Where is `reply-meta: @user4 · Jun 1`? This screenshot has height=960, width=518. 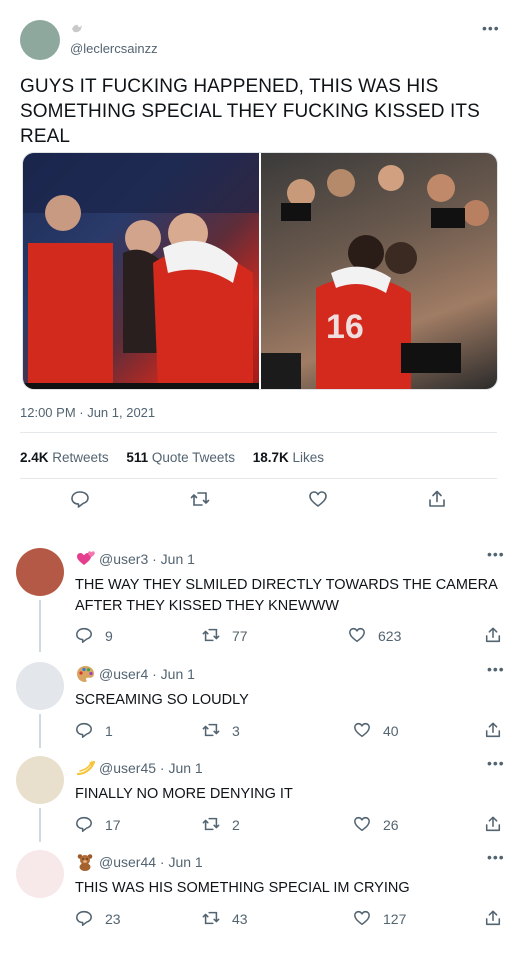 reply-meta: @user4 · Jun 1 is located at coordinates (147, 674).